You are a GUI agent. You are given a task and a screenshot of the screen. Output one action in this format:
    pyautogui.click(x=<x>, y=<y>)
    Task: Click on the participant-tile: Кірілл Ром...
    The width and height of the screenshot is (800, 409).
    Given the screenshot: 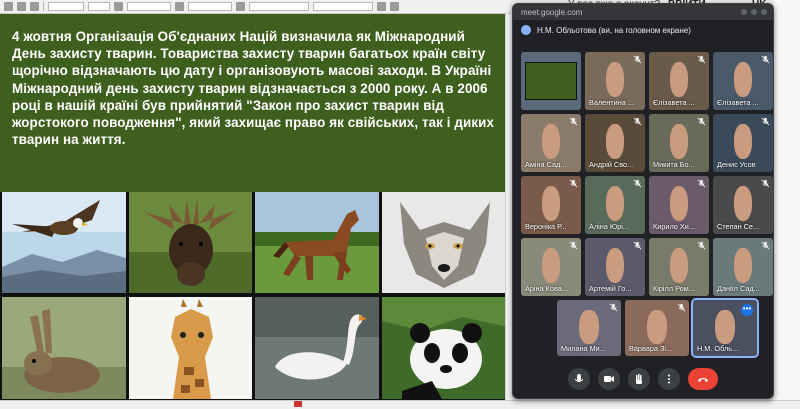 What is the action you would take?
    pyautogui.click(x=679, y=267)
    